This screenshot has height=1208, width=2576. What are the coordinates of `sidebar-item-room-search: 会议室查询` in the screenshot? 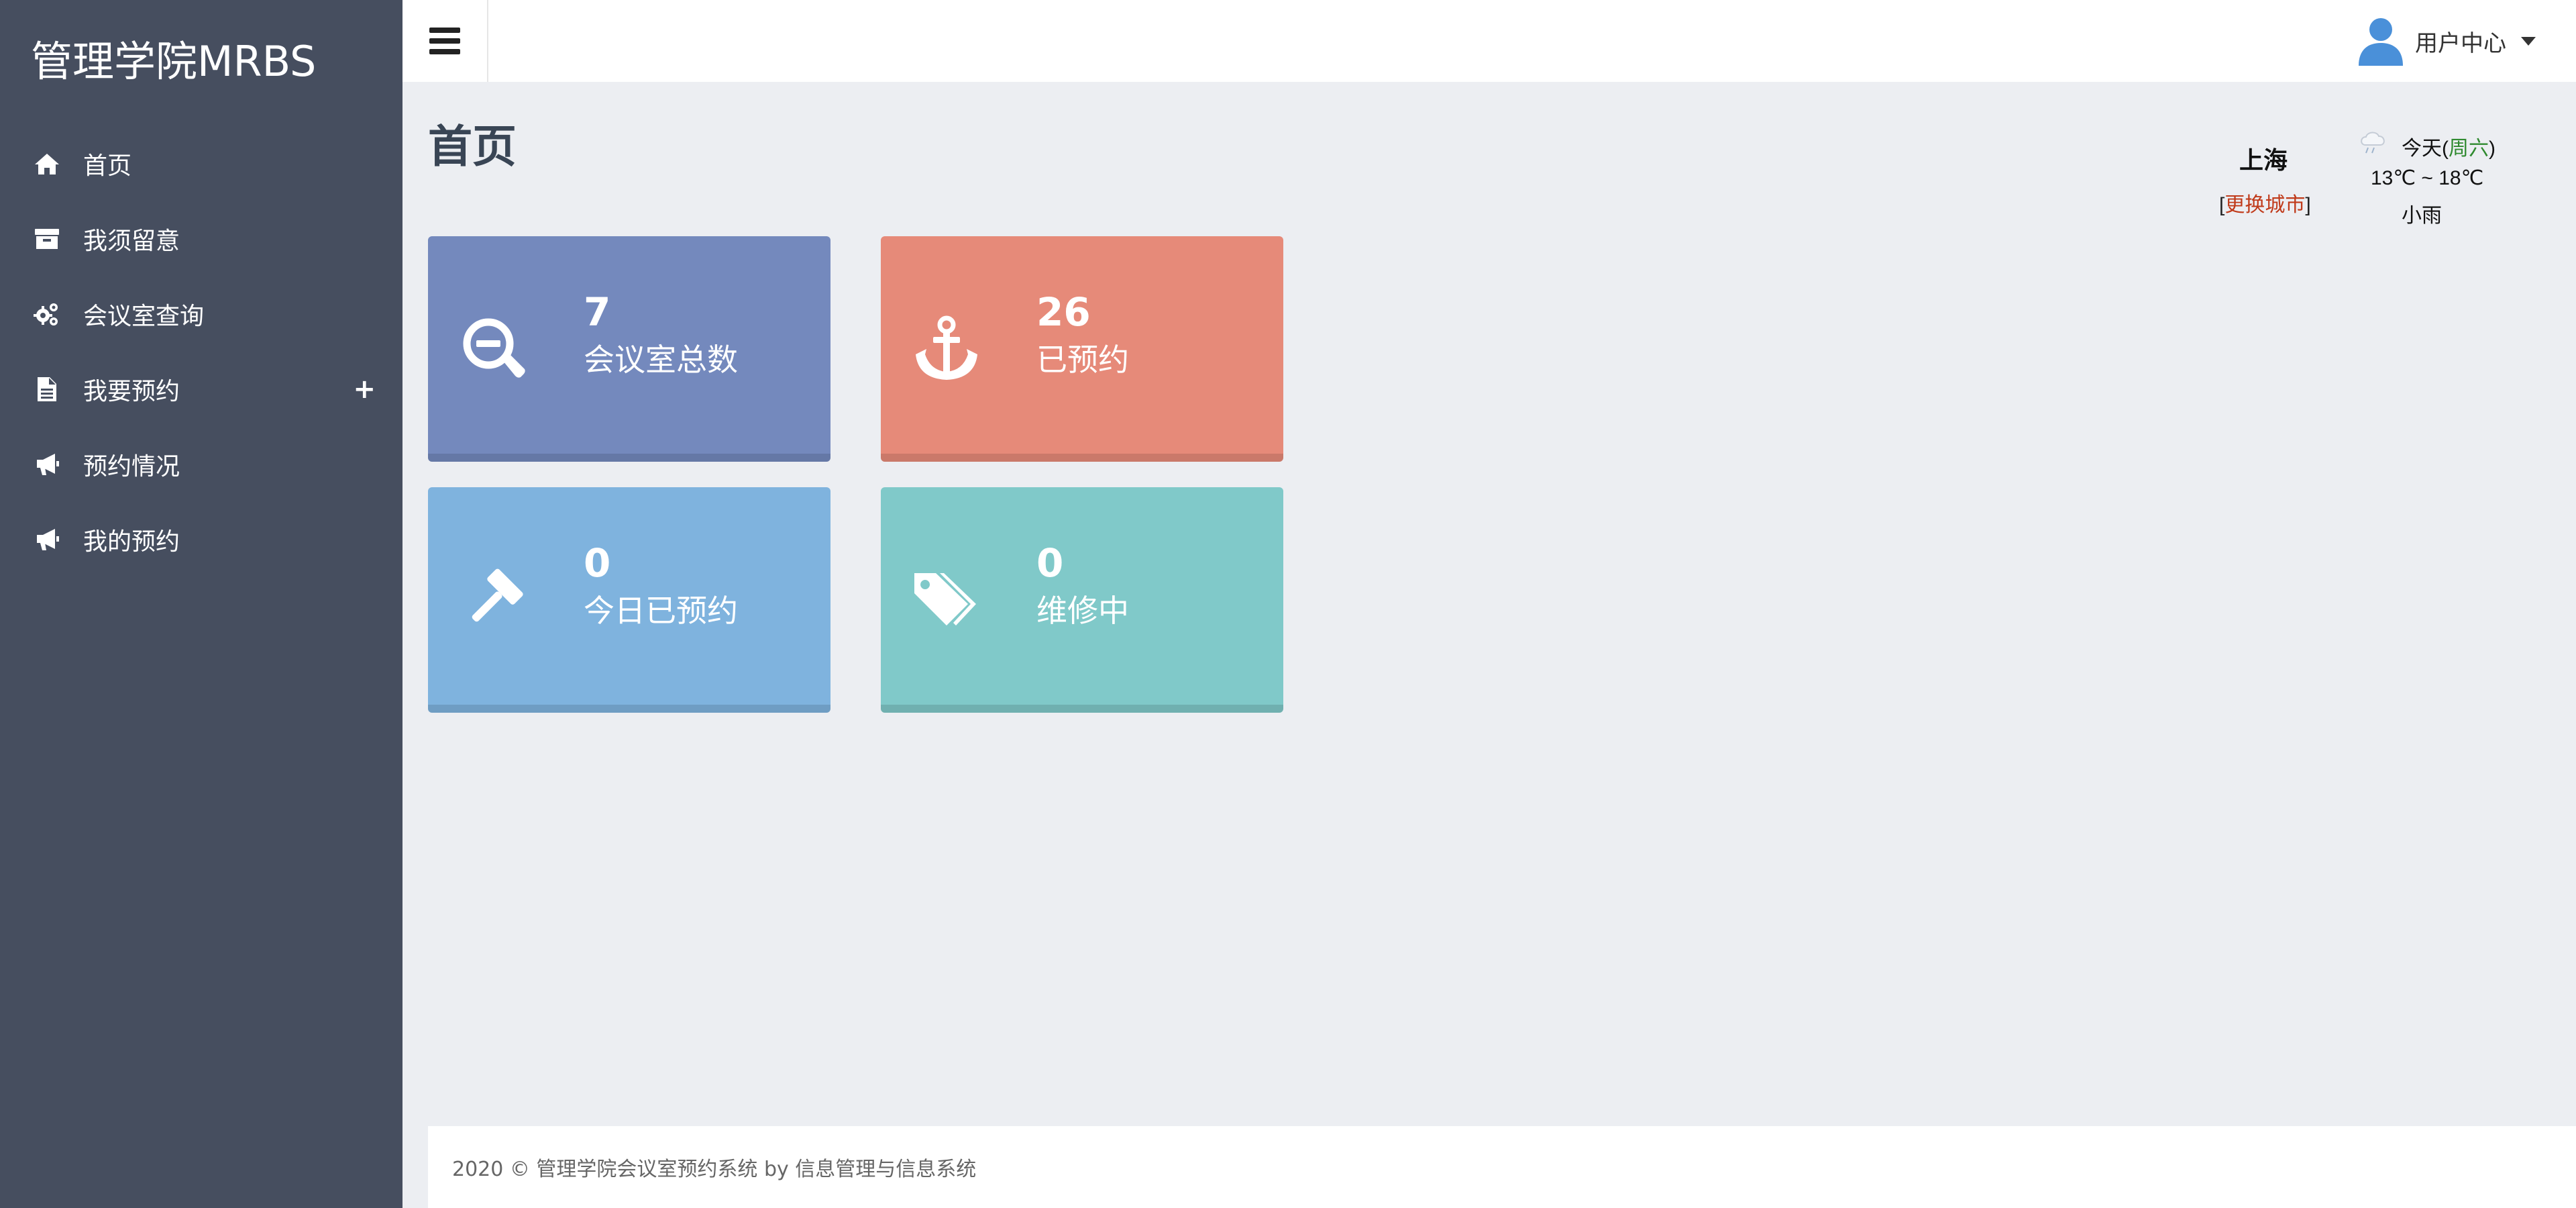 It's located at (201, 314).